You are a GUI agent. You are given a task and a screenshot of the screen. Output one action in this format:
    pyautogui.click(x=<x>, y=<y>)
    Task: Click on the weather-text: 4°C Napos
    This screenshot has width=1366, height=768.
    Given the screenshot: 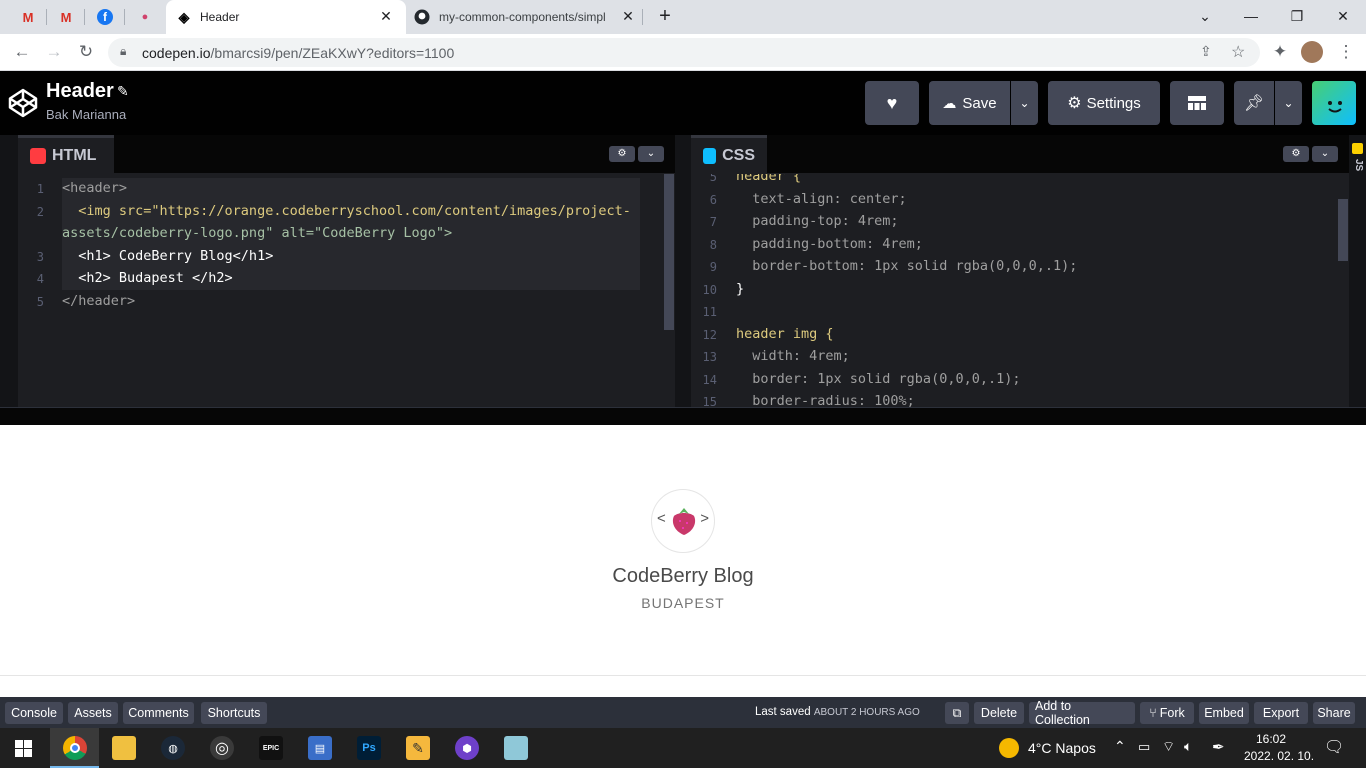 What is the action you would take?
    pyautogui.click(x=1062, y=748)
    